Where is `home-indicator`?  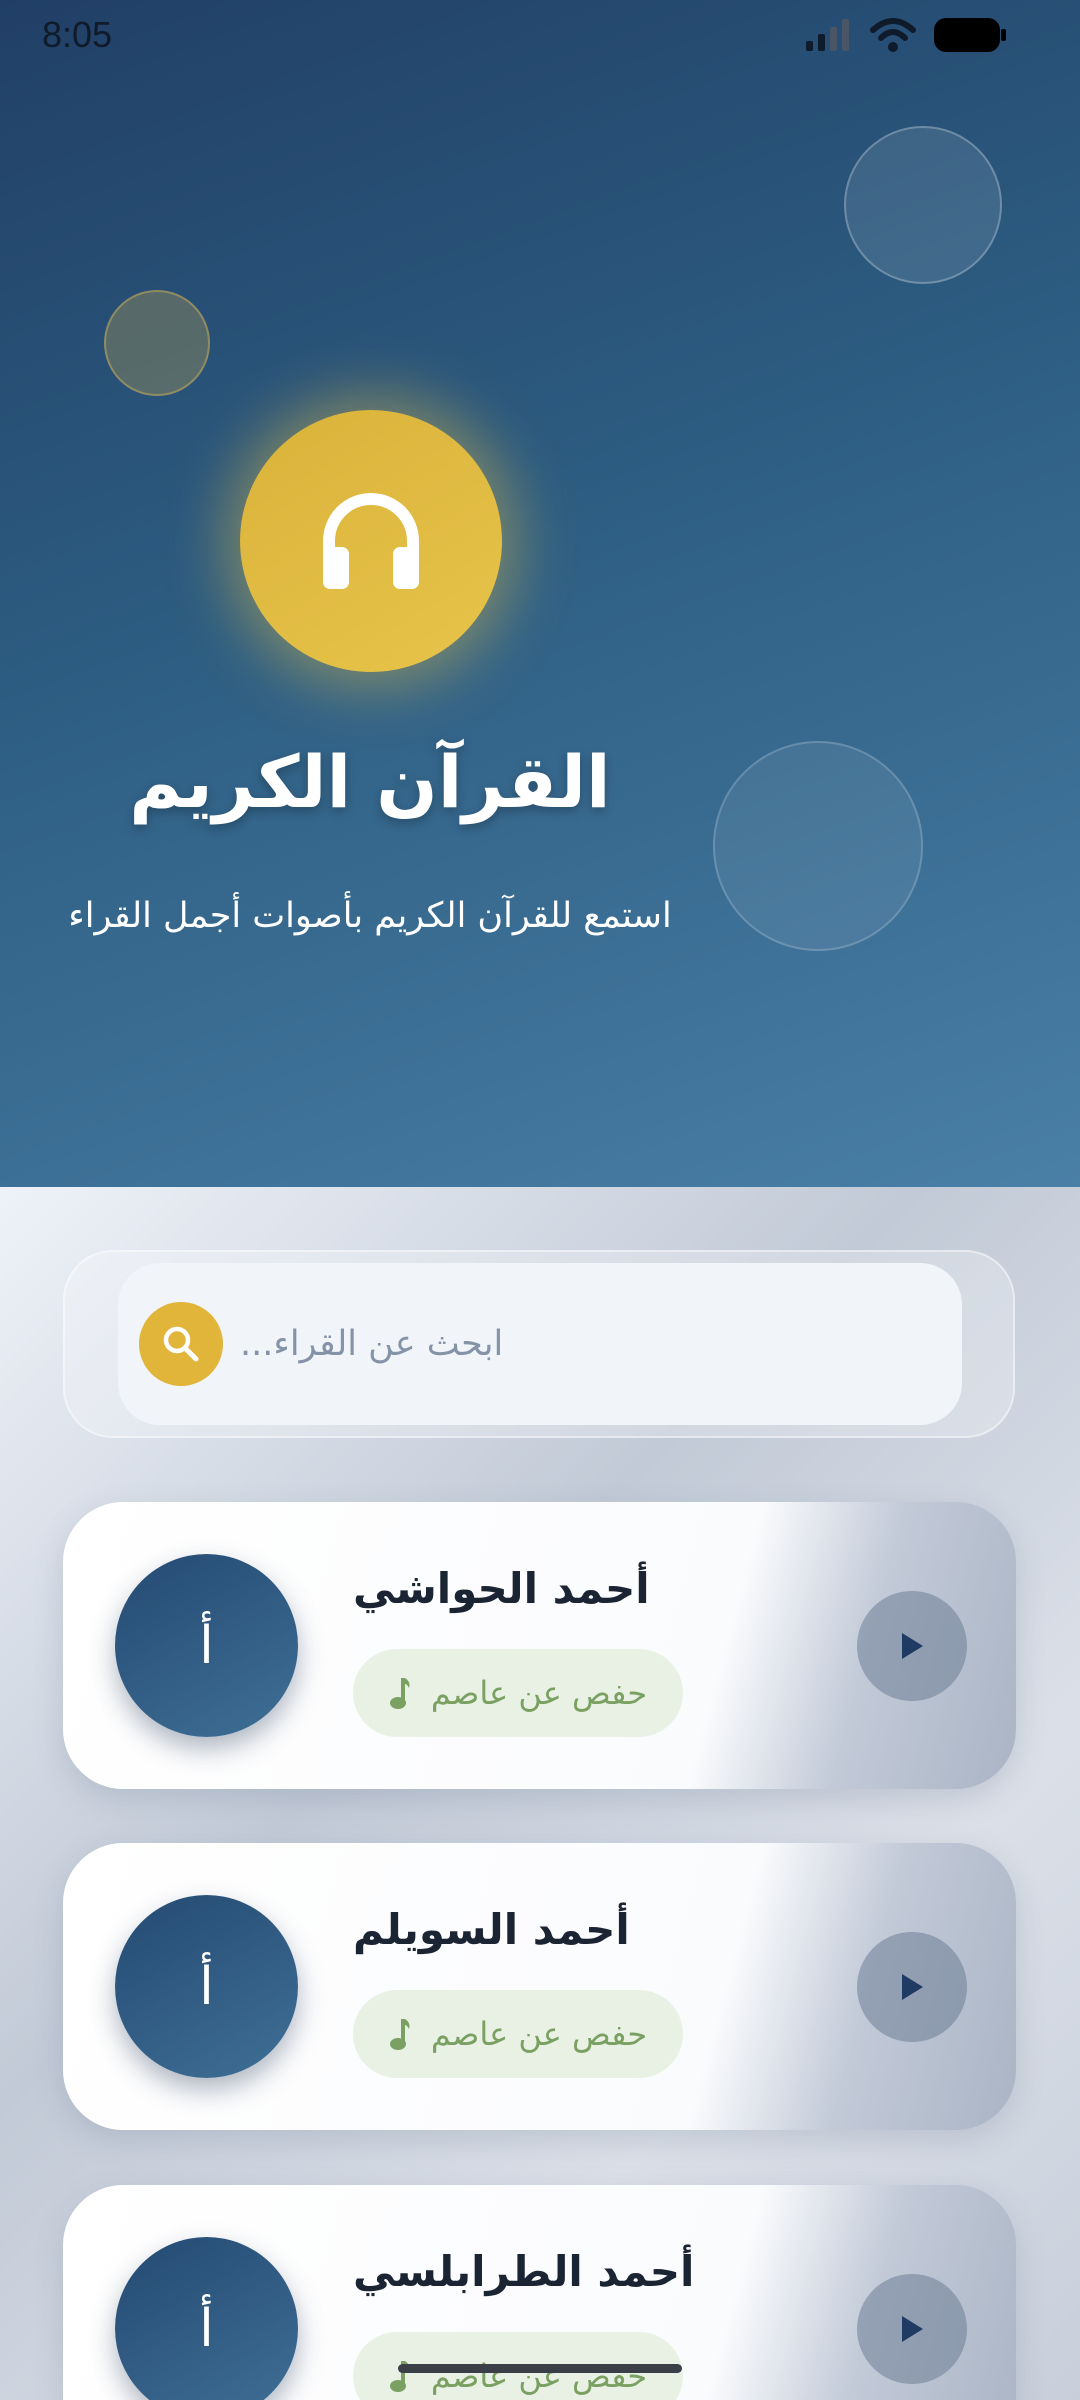
home-indicator is located at coordinates (540, 2368).